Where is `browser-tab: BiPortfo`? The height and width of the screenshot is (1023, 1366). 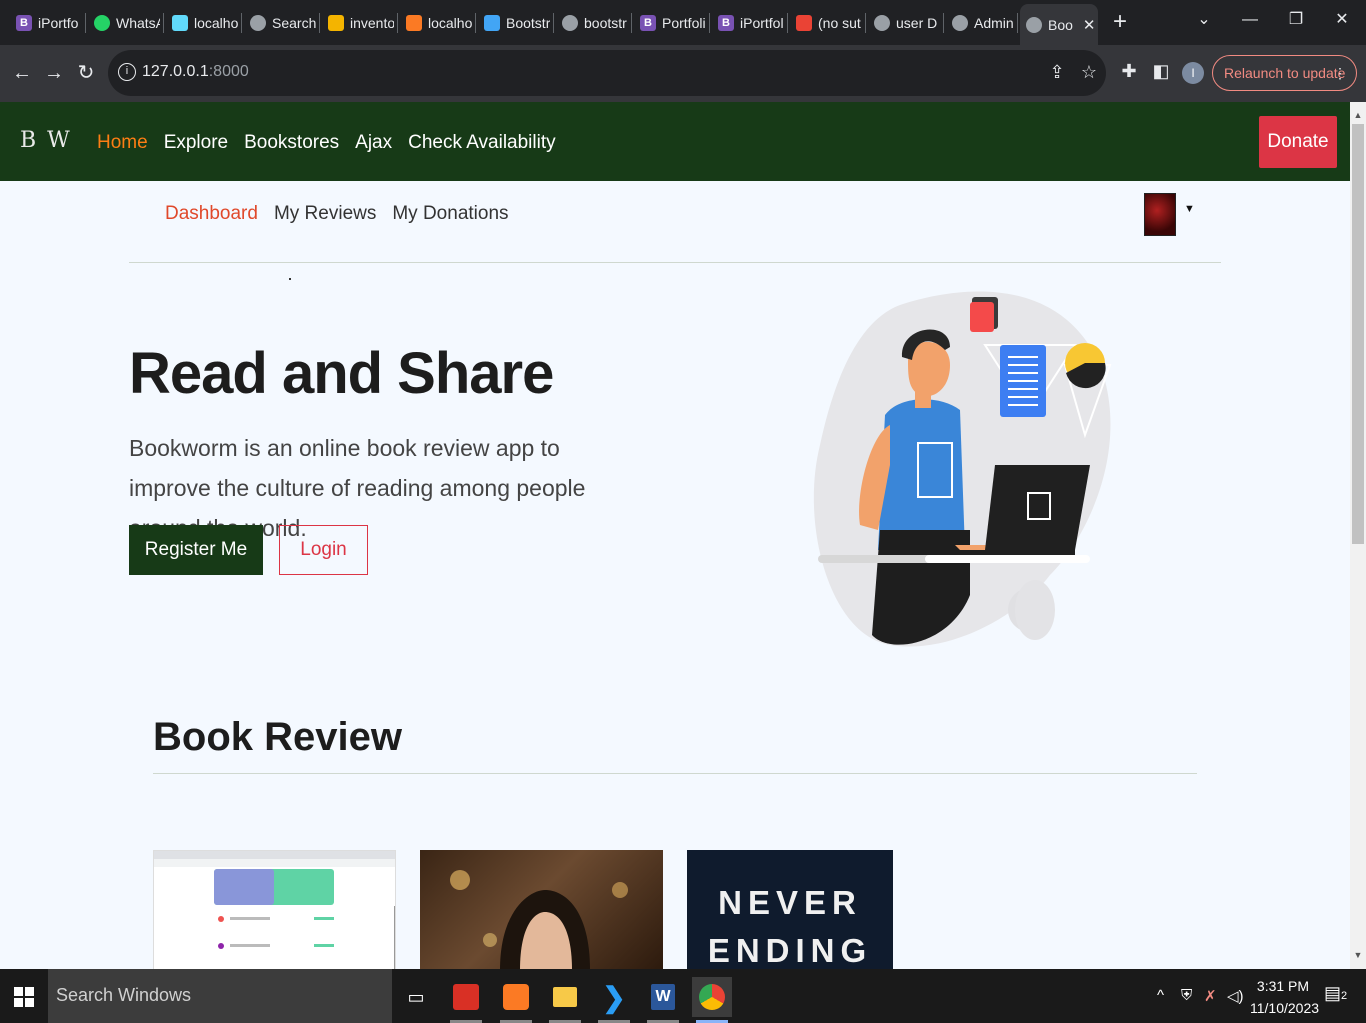 browser-tab: BiPortfo is located at coordinates (46, 23).